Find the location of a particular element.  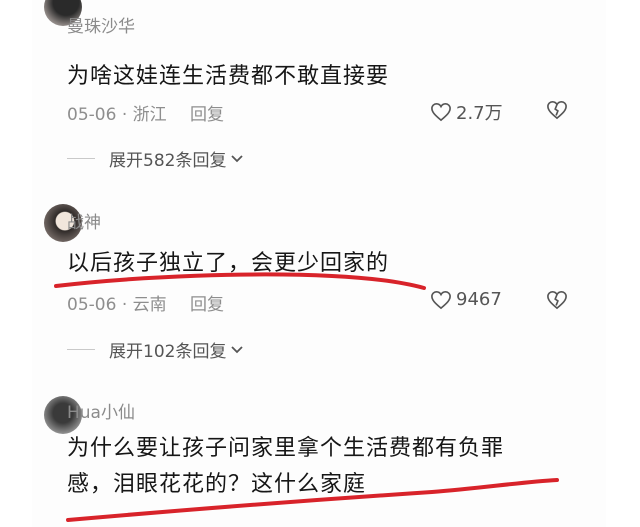

expand-replies-button: 展开102条回复 is located at coordinates (155, 349).